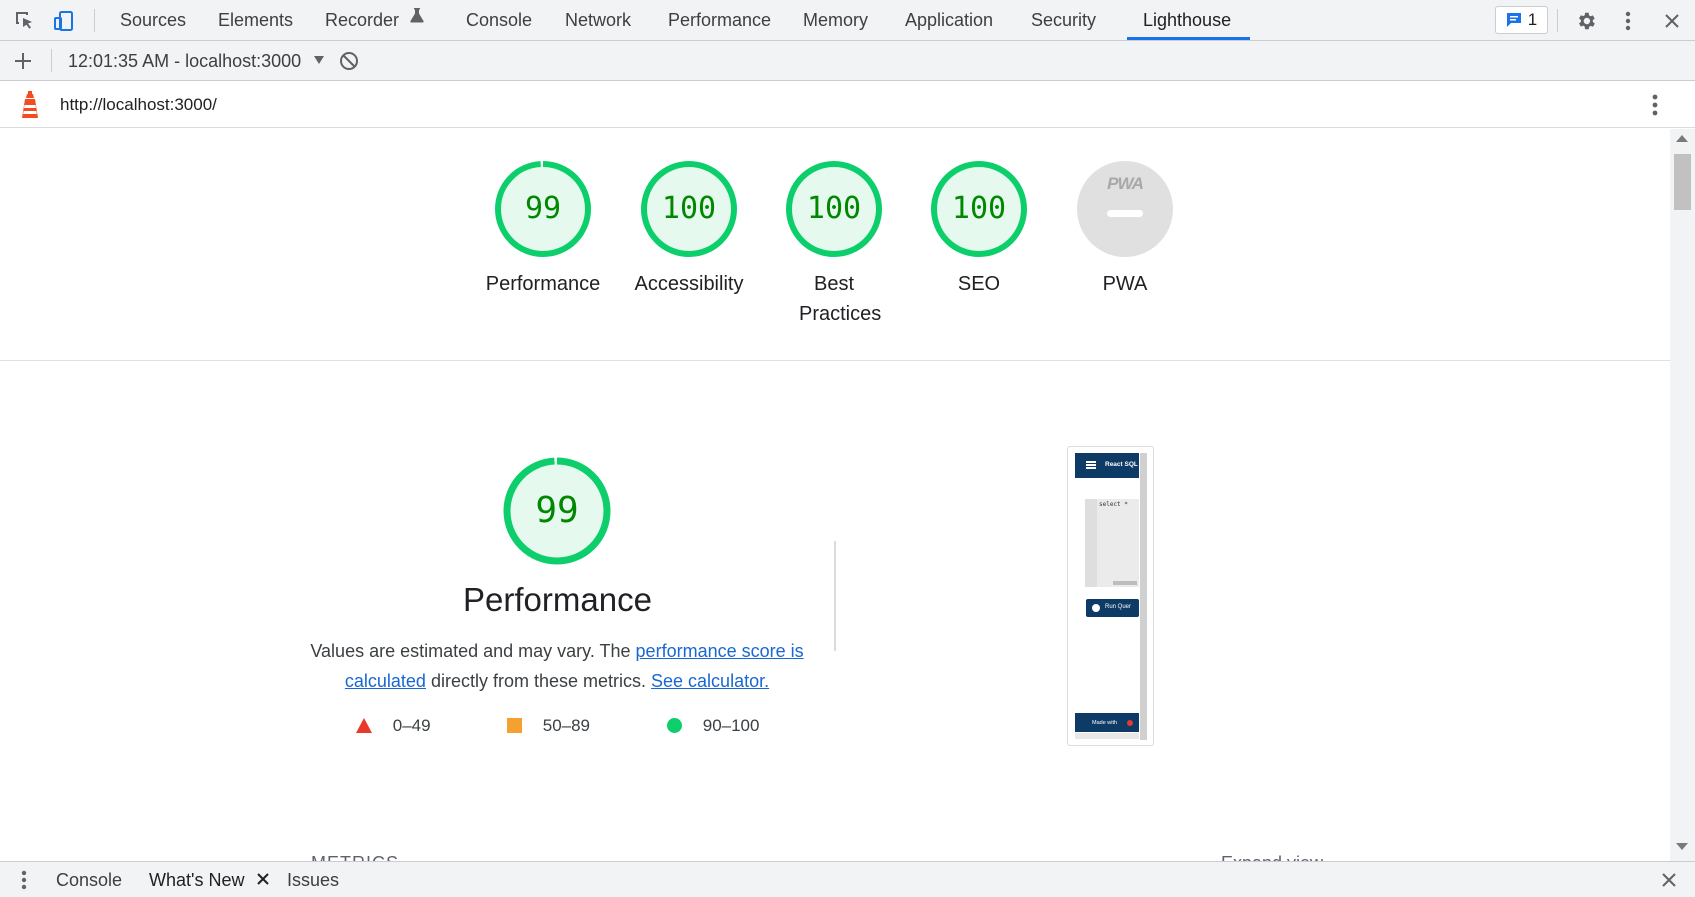  I want to click on tab-console: Console, so click(499, 20).